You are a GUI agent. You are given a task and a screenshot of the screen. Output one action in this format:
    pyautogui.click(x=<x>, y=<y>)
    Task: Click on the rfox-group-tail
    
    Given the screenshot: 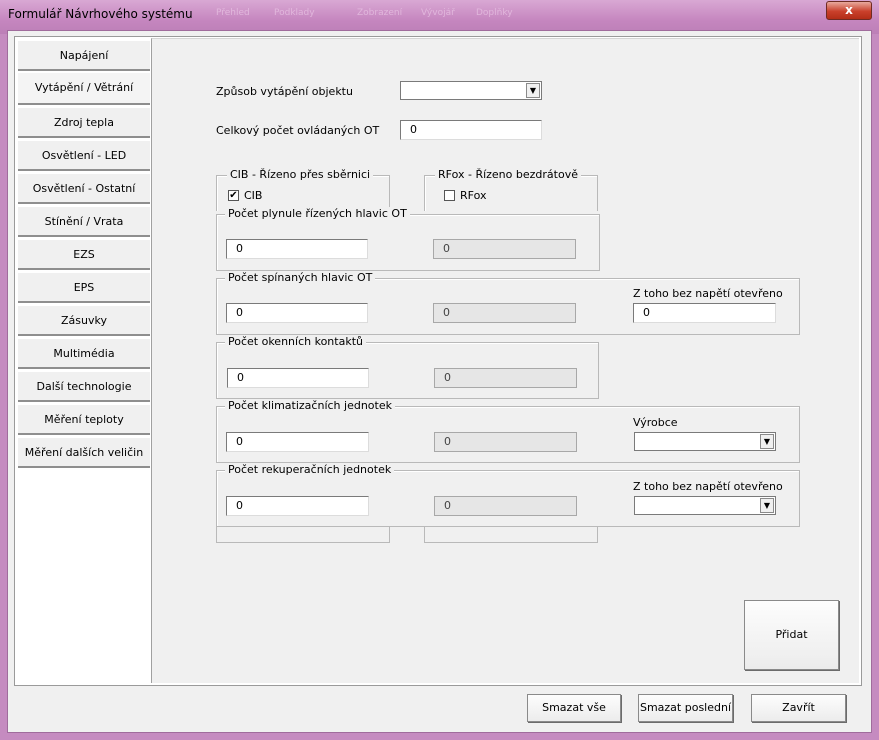 What is the action you would take?
    pyautogui.click(x=511, y=535)
    